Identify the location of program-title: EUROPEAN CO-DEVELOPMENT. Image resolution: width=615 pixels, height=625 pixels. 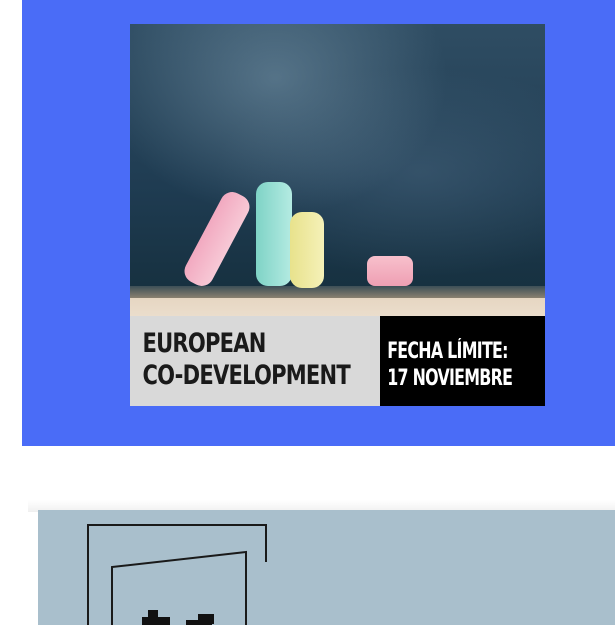
(255, 361).